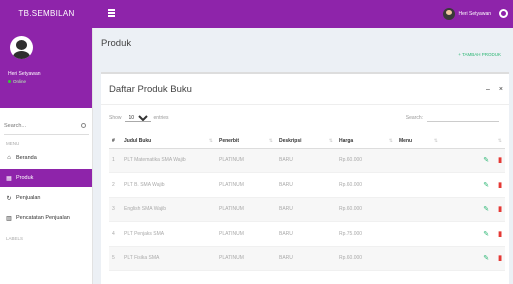  What do you see at coordinates (25, 178) in the screenshot?
I see `sidebar-item-label: Produk` at bounding box center [25, 178].